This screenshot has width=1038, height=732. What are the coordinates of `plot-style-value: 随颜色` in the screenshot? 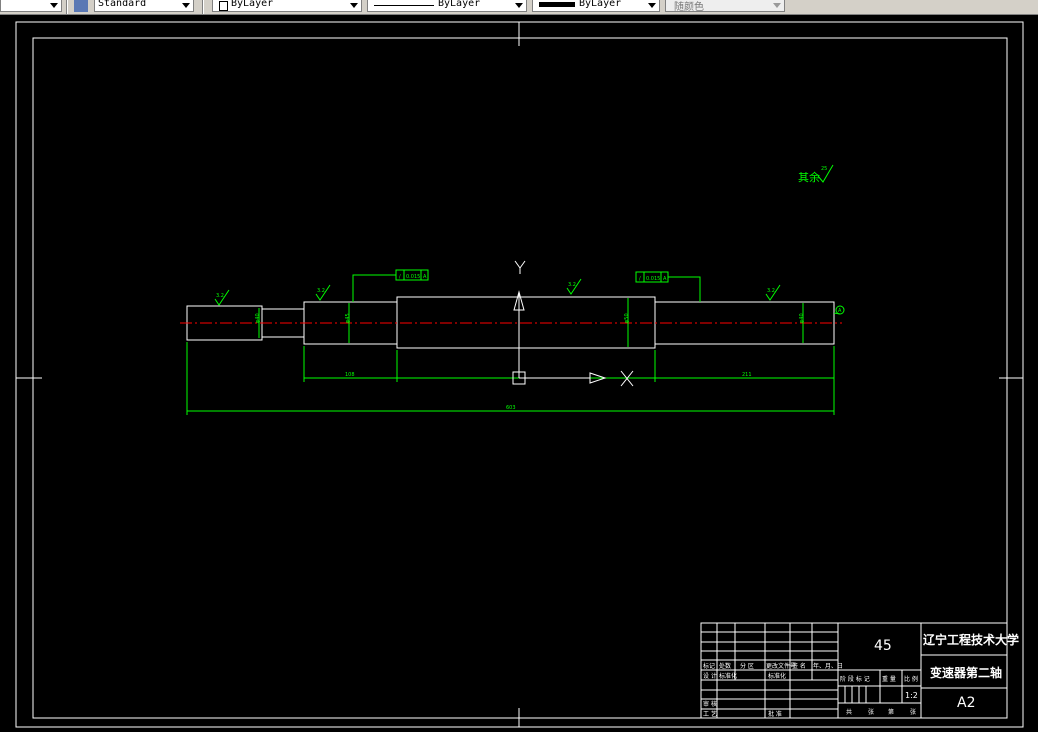 It's located at (689, 7).